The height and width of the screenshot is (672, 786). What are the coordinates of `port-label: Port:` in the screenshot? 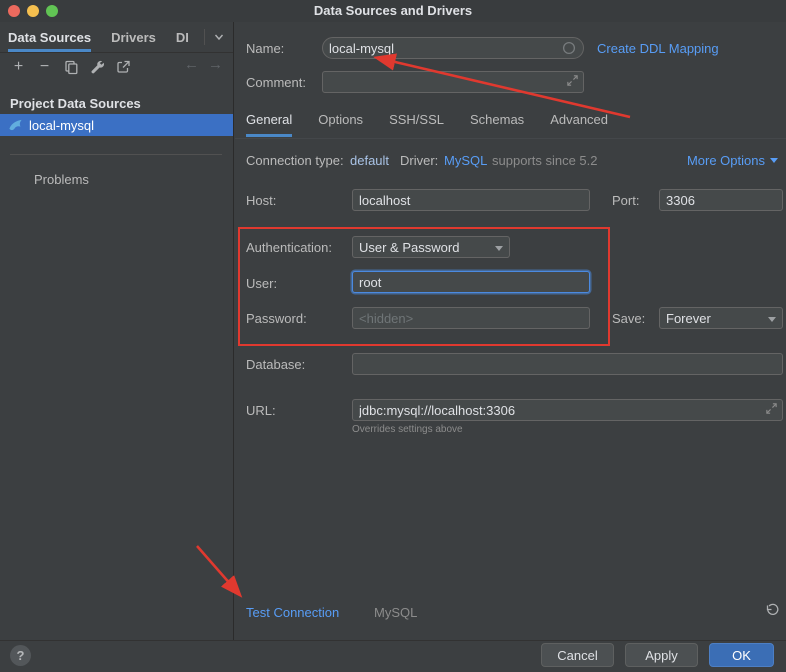 It's located at (626, 200).